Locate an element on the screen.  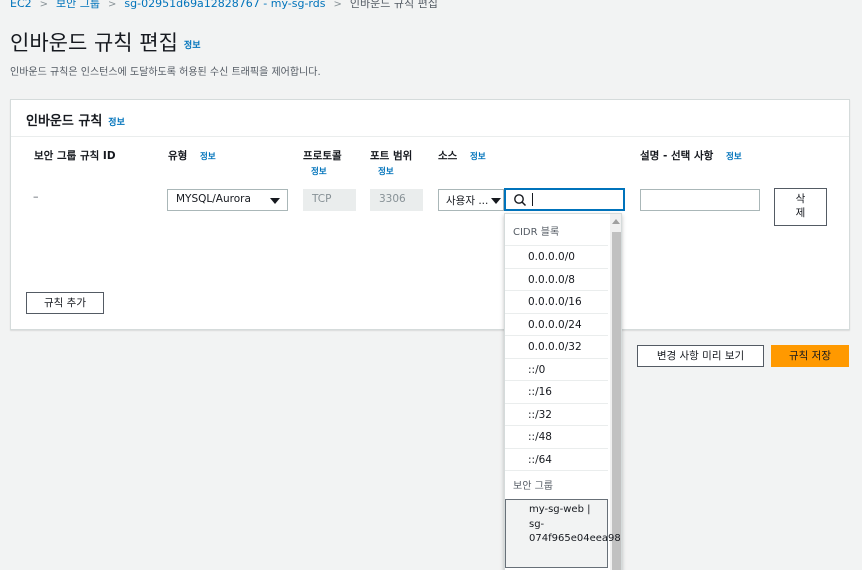
scrollbar-thumb is located at coordinates (616, 401).